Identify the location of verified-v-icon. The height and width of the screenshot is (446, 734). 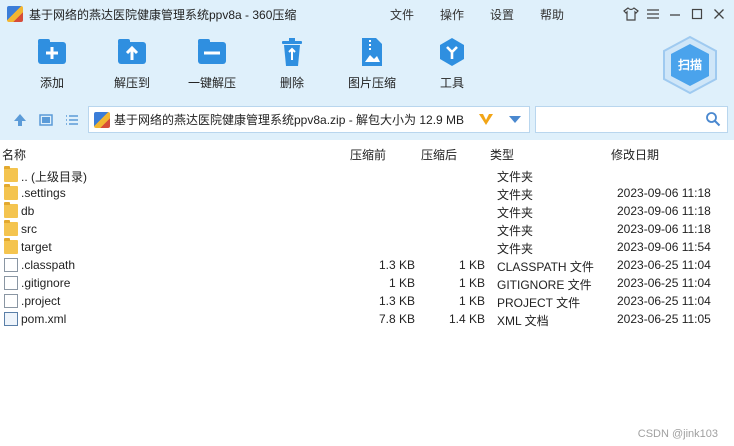
(486, 119).